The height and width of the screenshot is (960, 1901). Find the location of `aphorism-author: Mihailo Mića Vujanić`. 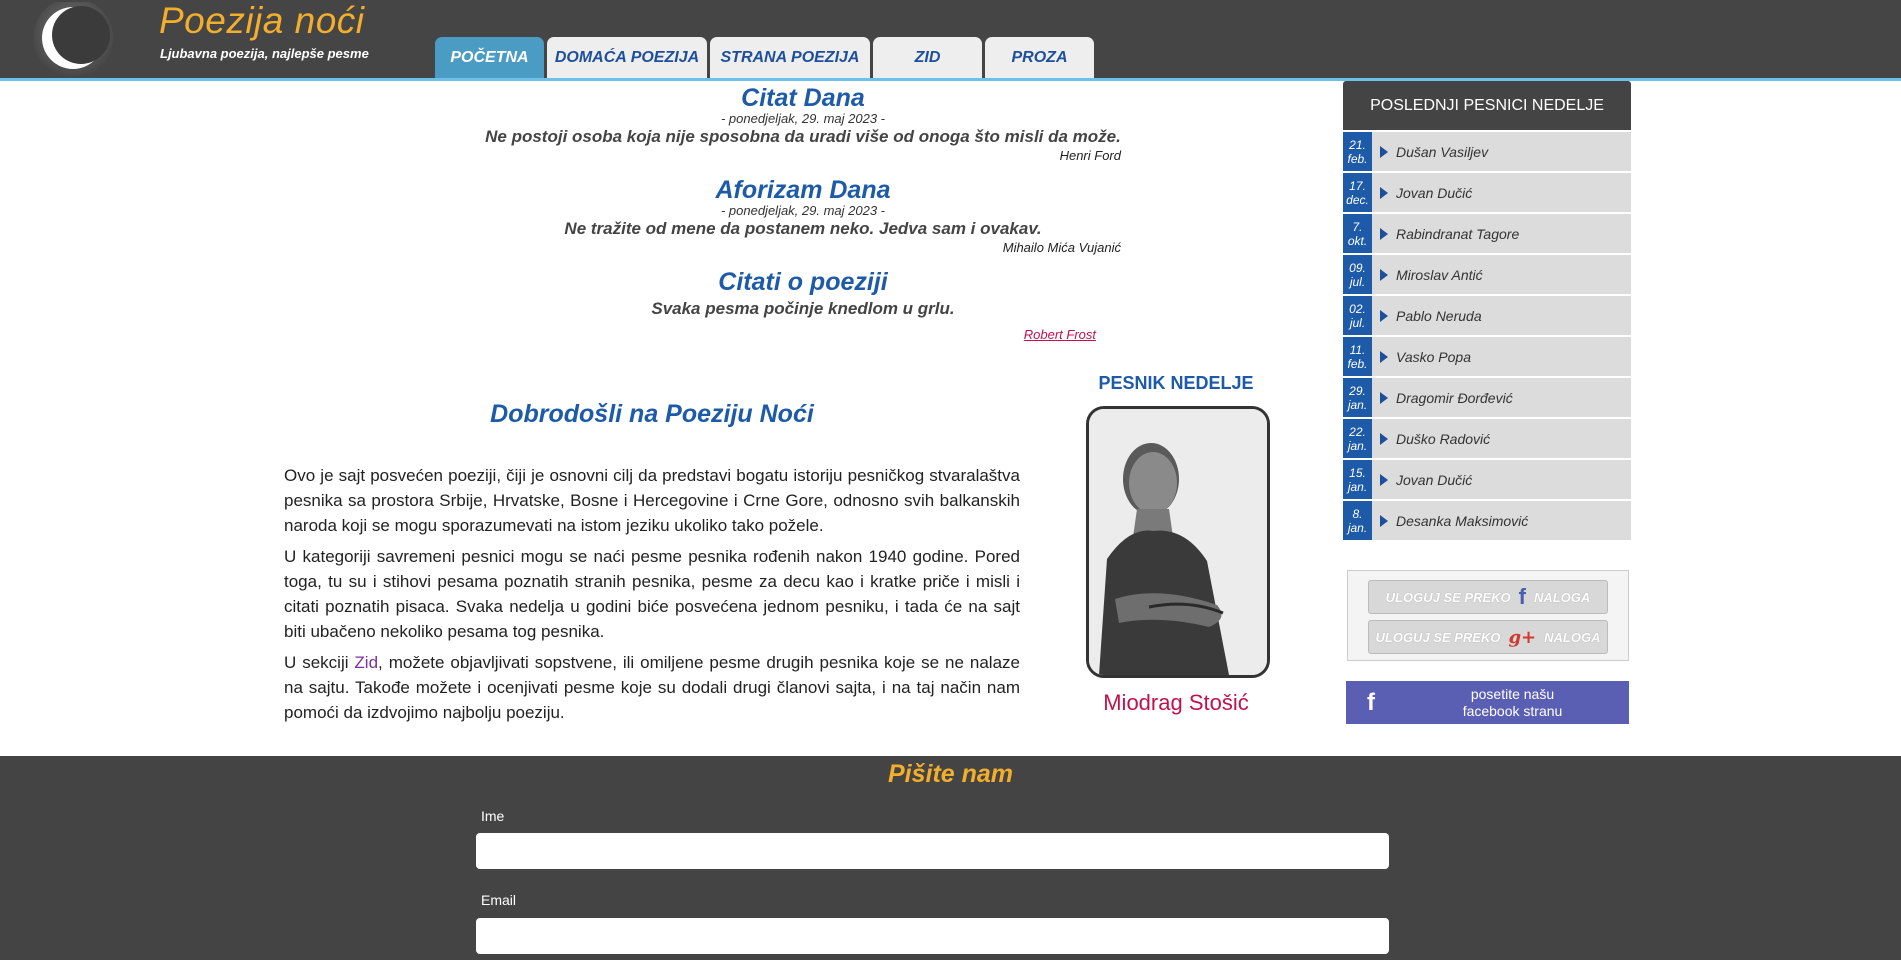

aphorism-author: Mihailo Mića Vujanić is located at coordinates (1061, 247).